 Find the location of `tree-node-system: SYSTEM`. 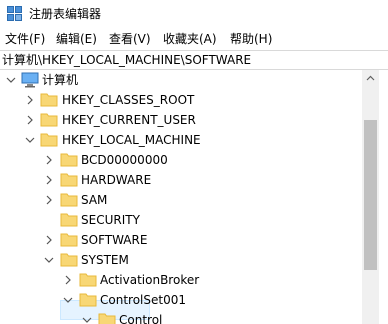

tree-node-system: SYSTEM is located at coordinates (130, 260).